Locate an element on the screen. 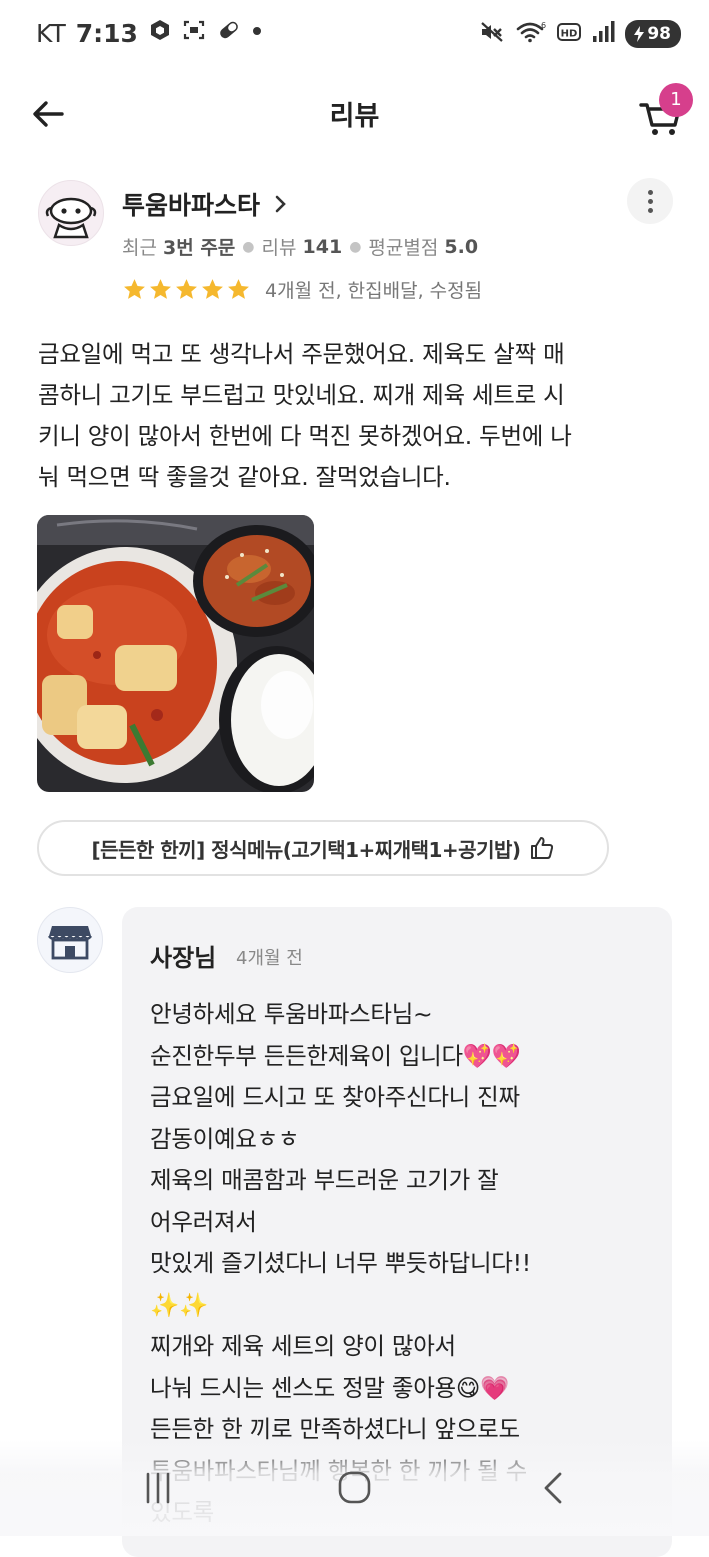  page-title: 리뷰 is located at coordinates (354, 116).